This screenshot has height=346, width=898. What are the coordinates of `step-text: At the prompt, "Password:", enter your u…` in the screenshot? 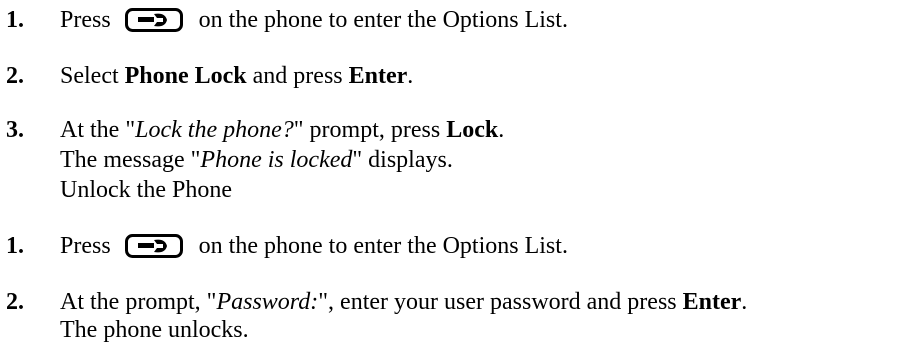 It's located at (403, 302).